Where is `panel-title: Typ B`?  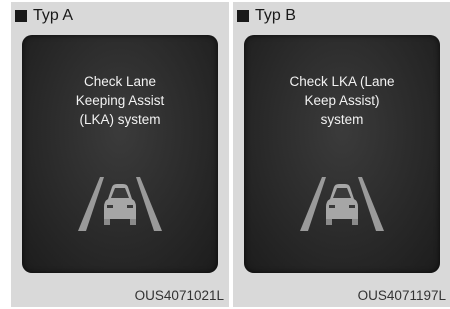 panel-title: Typ B is located at coordinates (275, 15).